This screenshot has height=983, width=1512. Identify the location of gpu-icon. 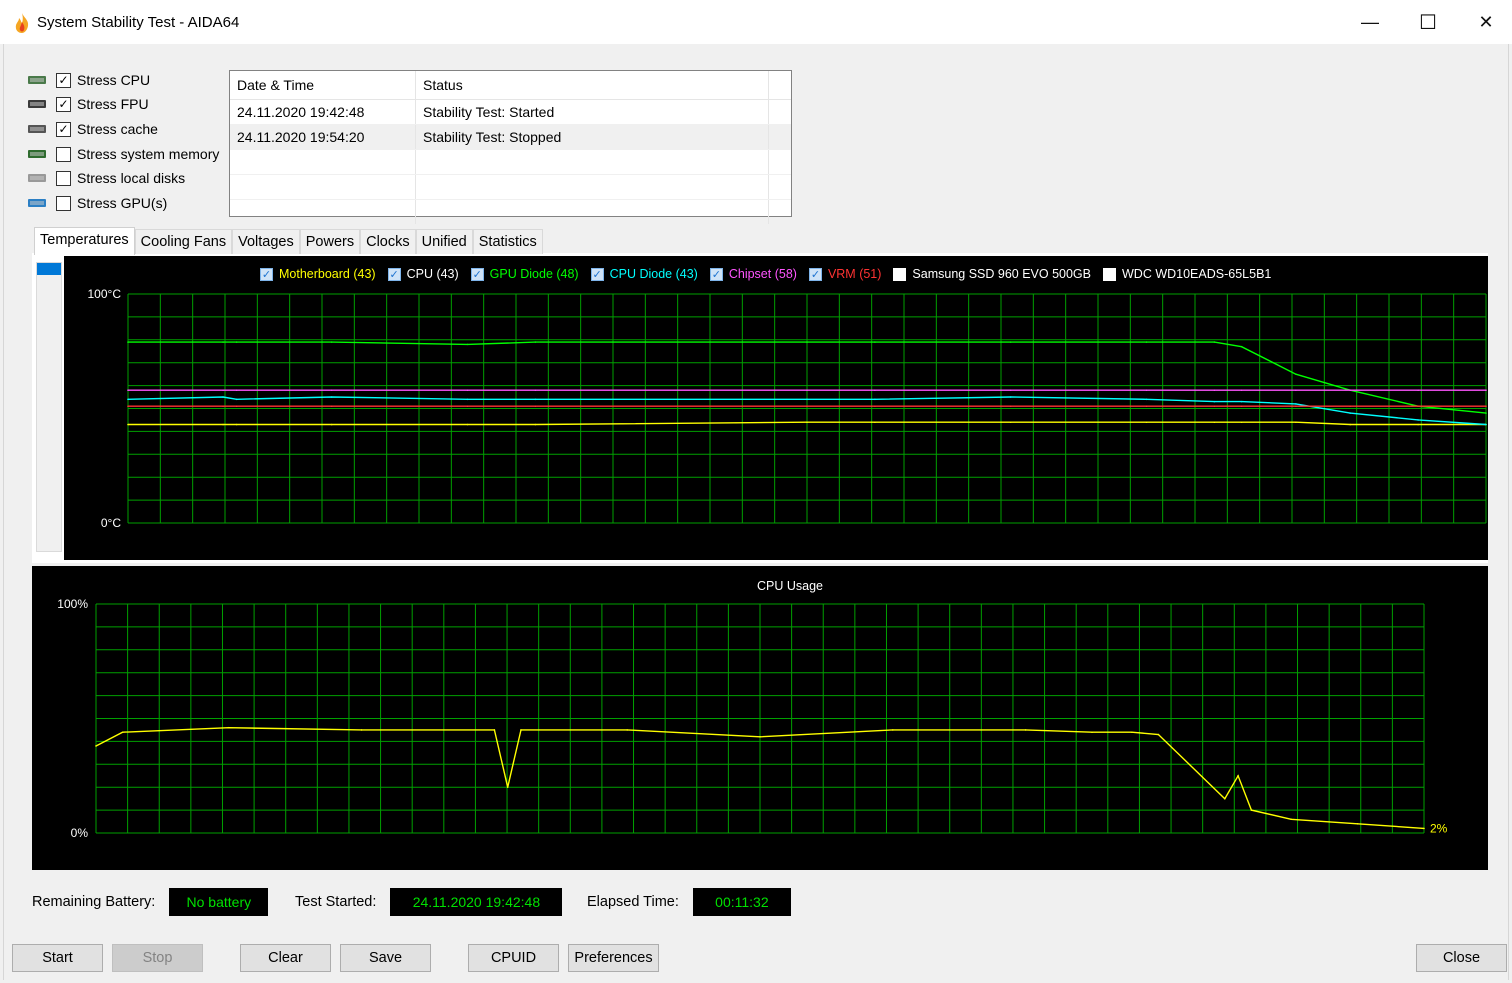
(37, 203).